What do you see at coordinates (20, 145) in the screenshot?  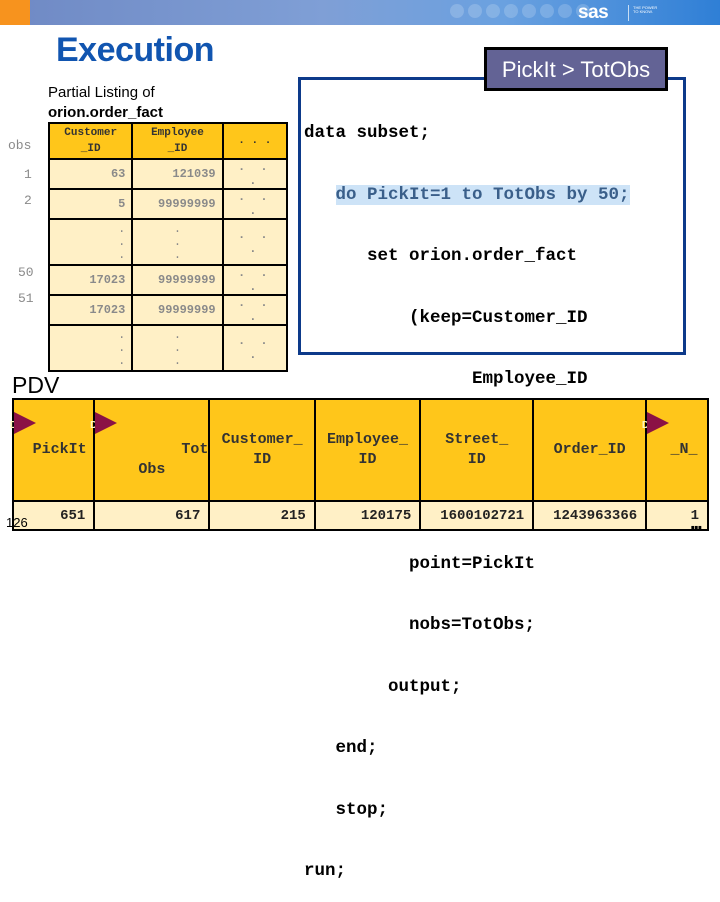 I see `obs-header: obs` at bounding box center [20, 145].